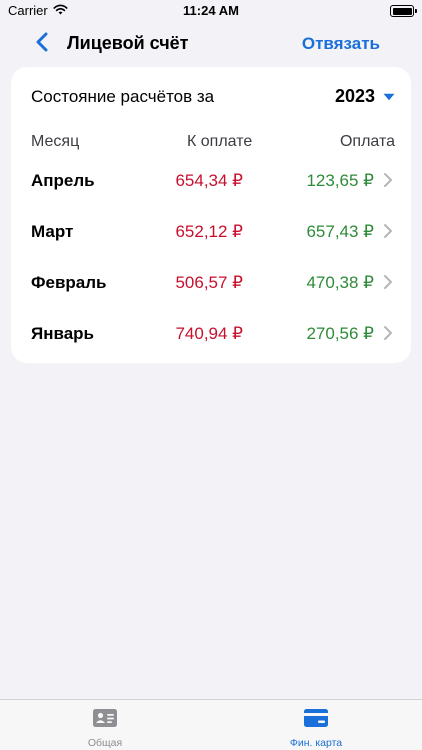  I want to click on row-month: Февраль, so click(69, 282).